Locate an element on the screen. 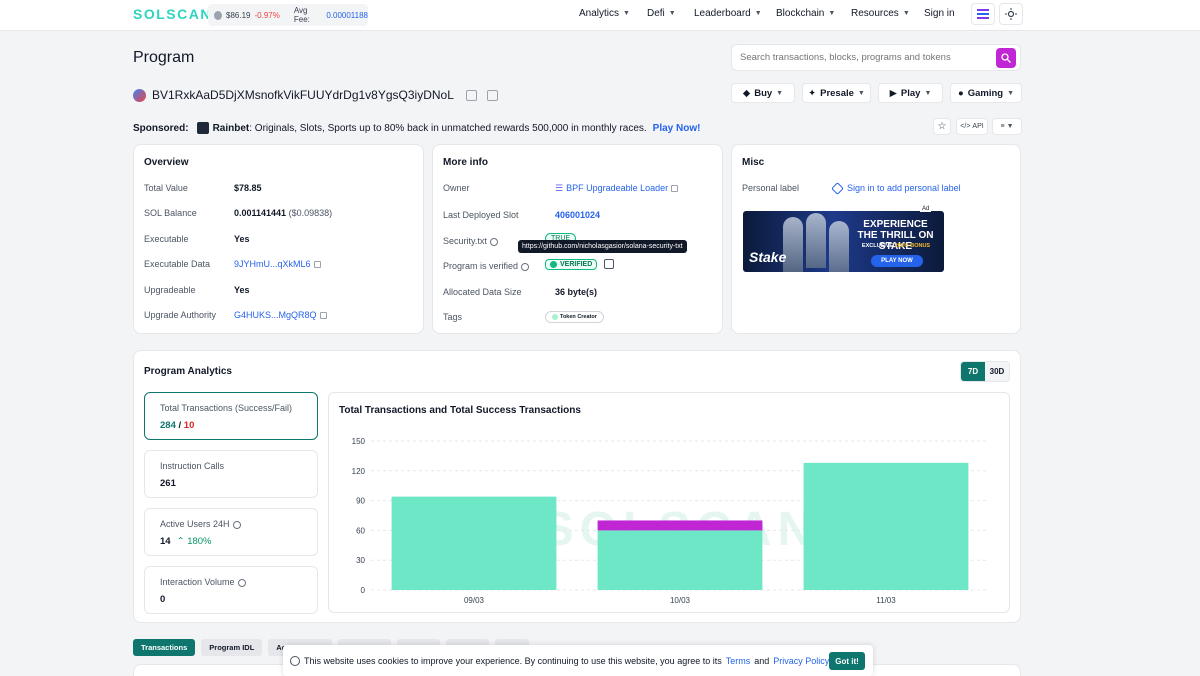 The width and height of the screenshot is (1200, 676). upgrade-authority-link: G4HUKS...MgQR8Q is located at coordinates (275, 315).